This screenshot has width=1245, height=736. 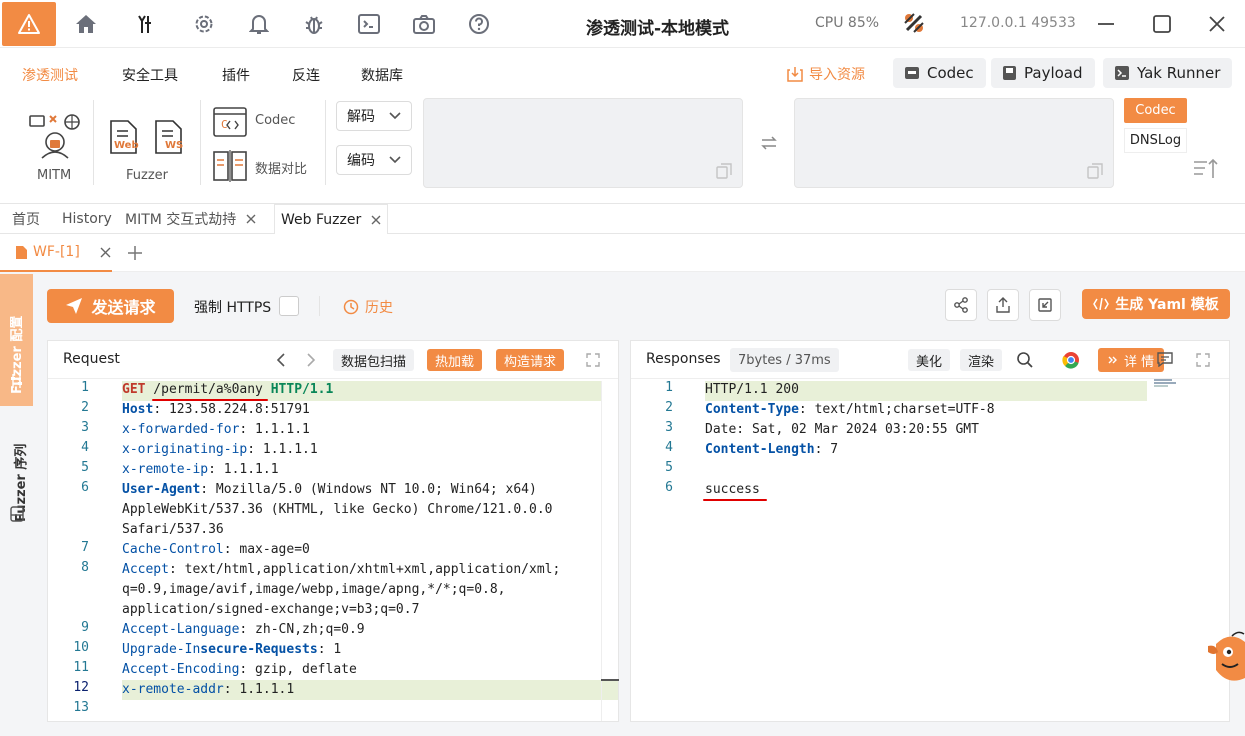 I want to click on file-icon, so click(x=21, y=252).